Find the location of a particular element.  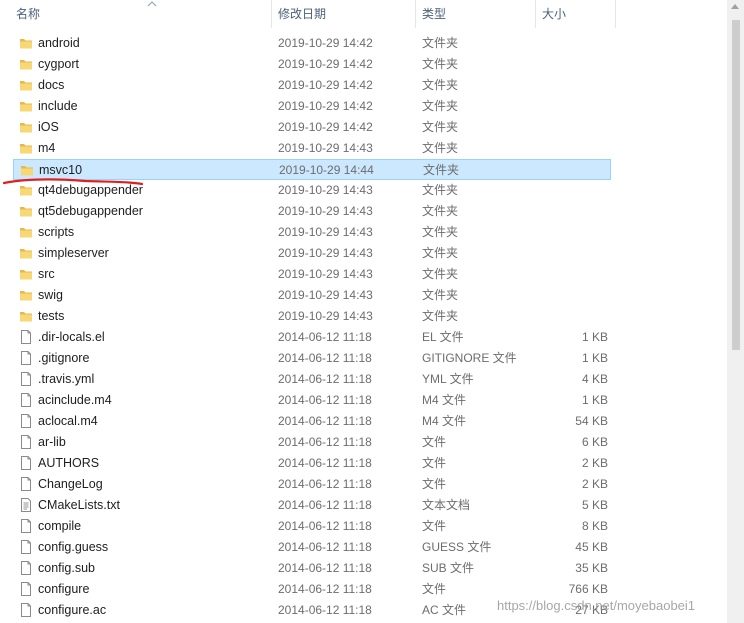

file-name: .gitignore is located at coordinates (64, 358).